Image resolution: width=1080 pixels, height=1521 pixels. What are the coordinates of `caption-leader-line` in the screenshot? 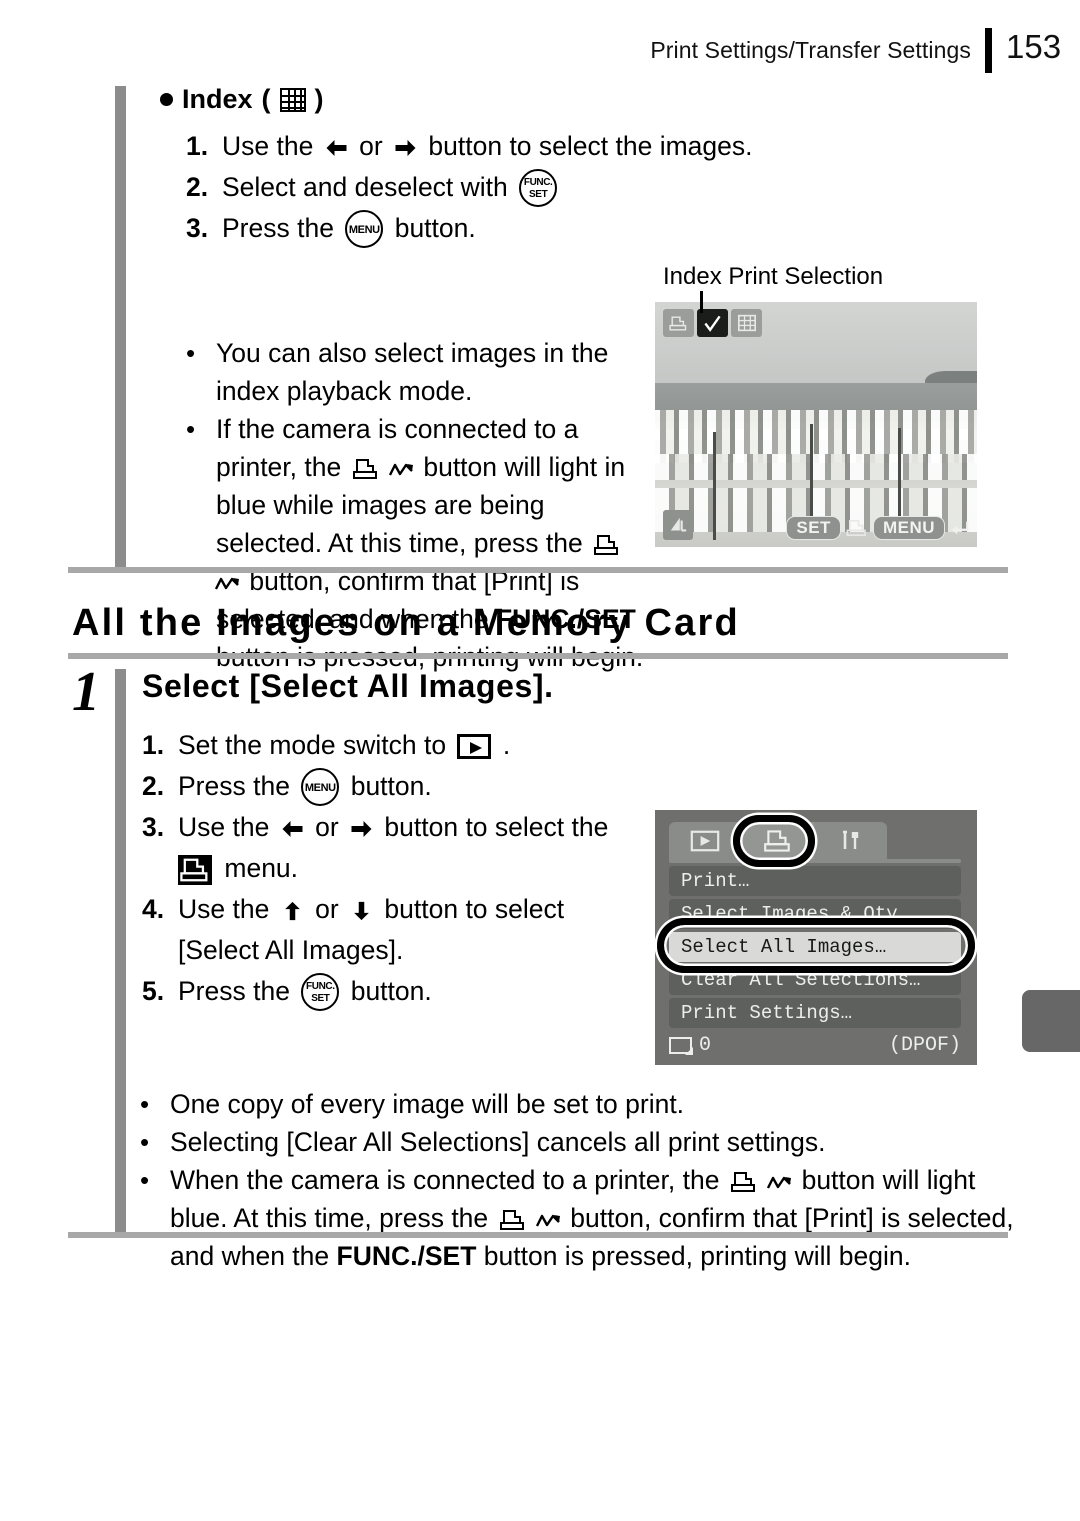 It's located at (701, 302).